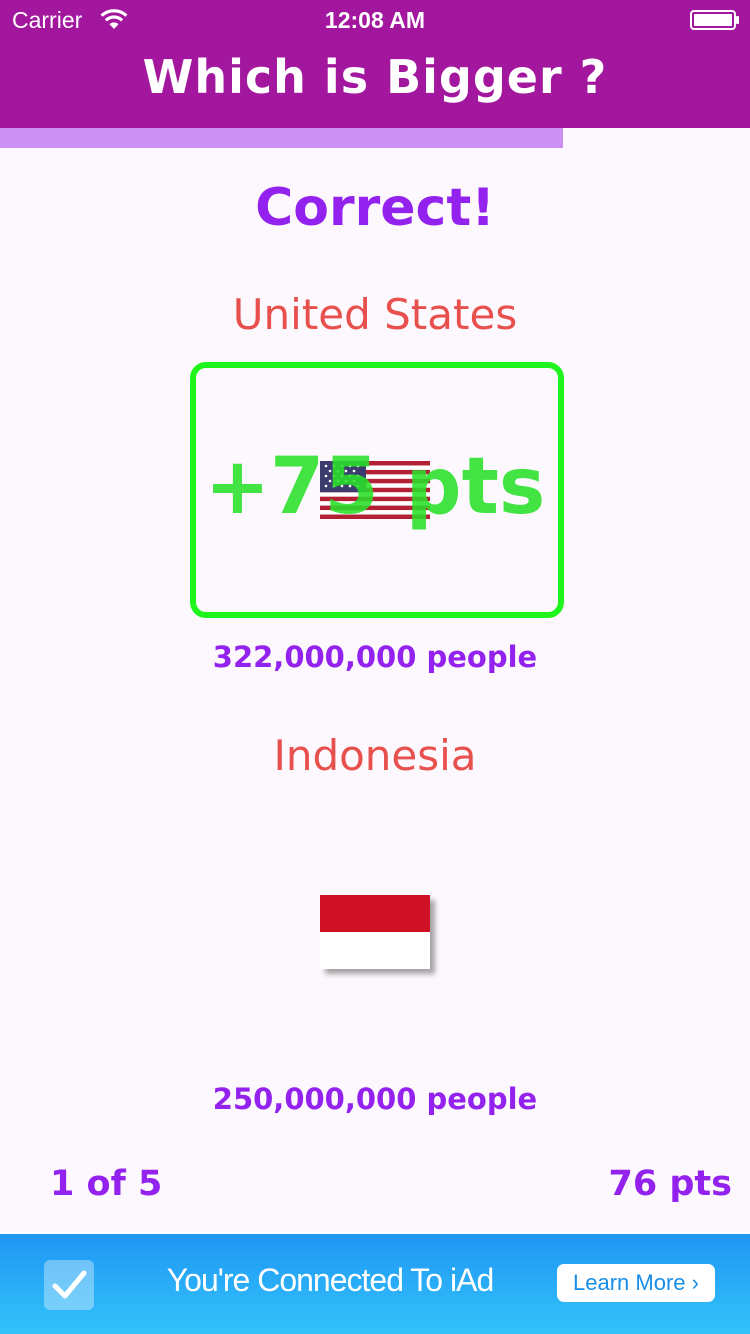 This screenshot has height=1334, width=750. What do you see at coordinates (375, 1099) in the screenshot?
I see `country-b-population: 250,000,000 people` at bounding box center [375, 1099].